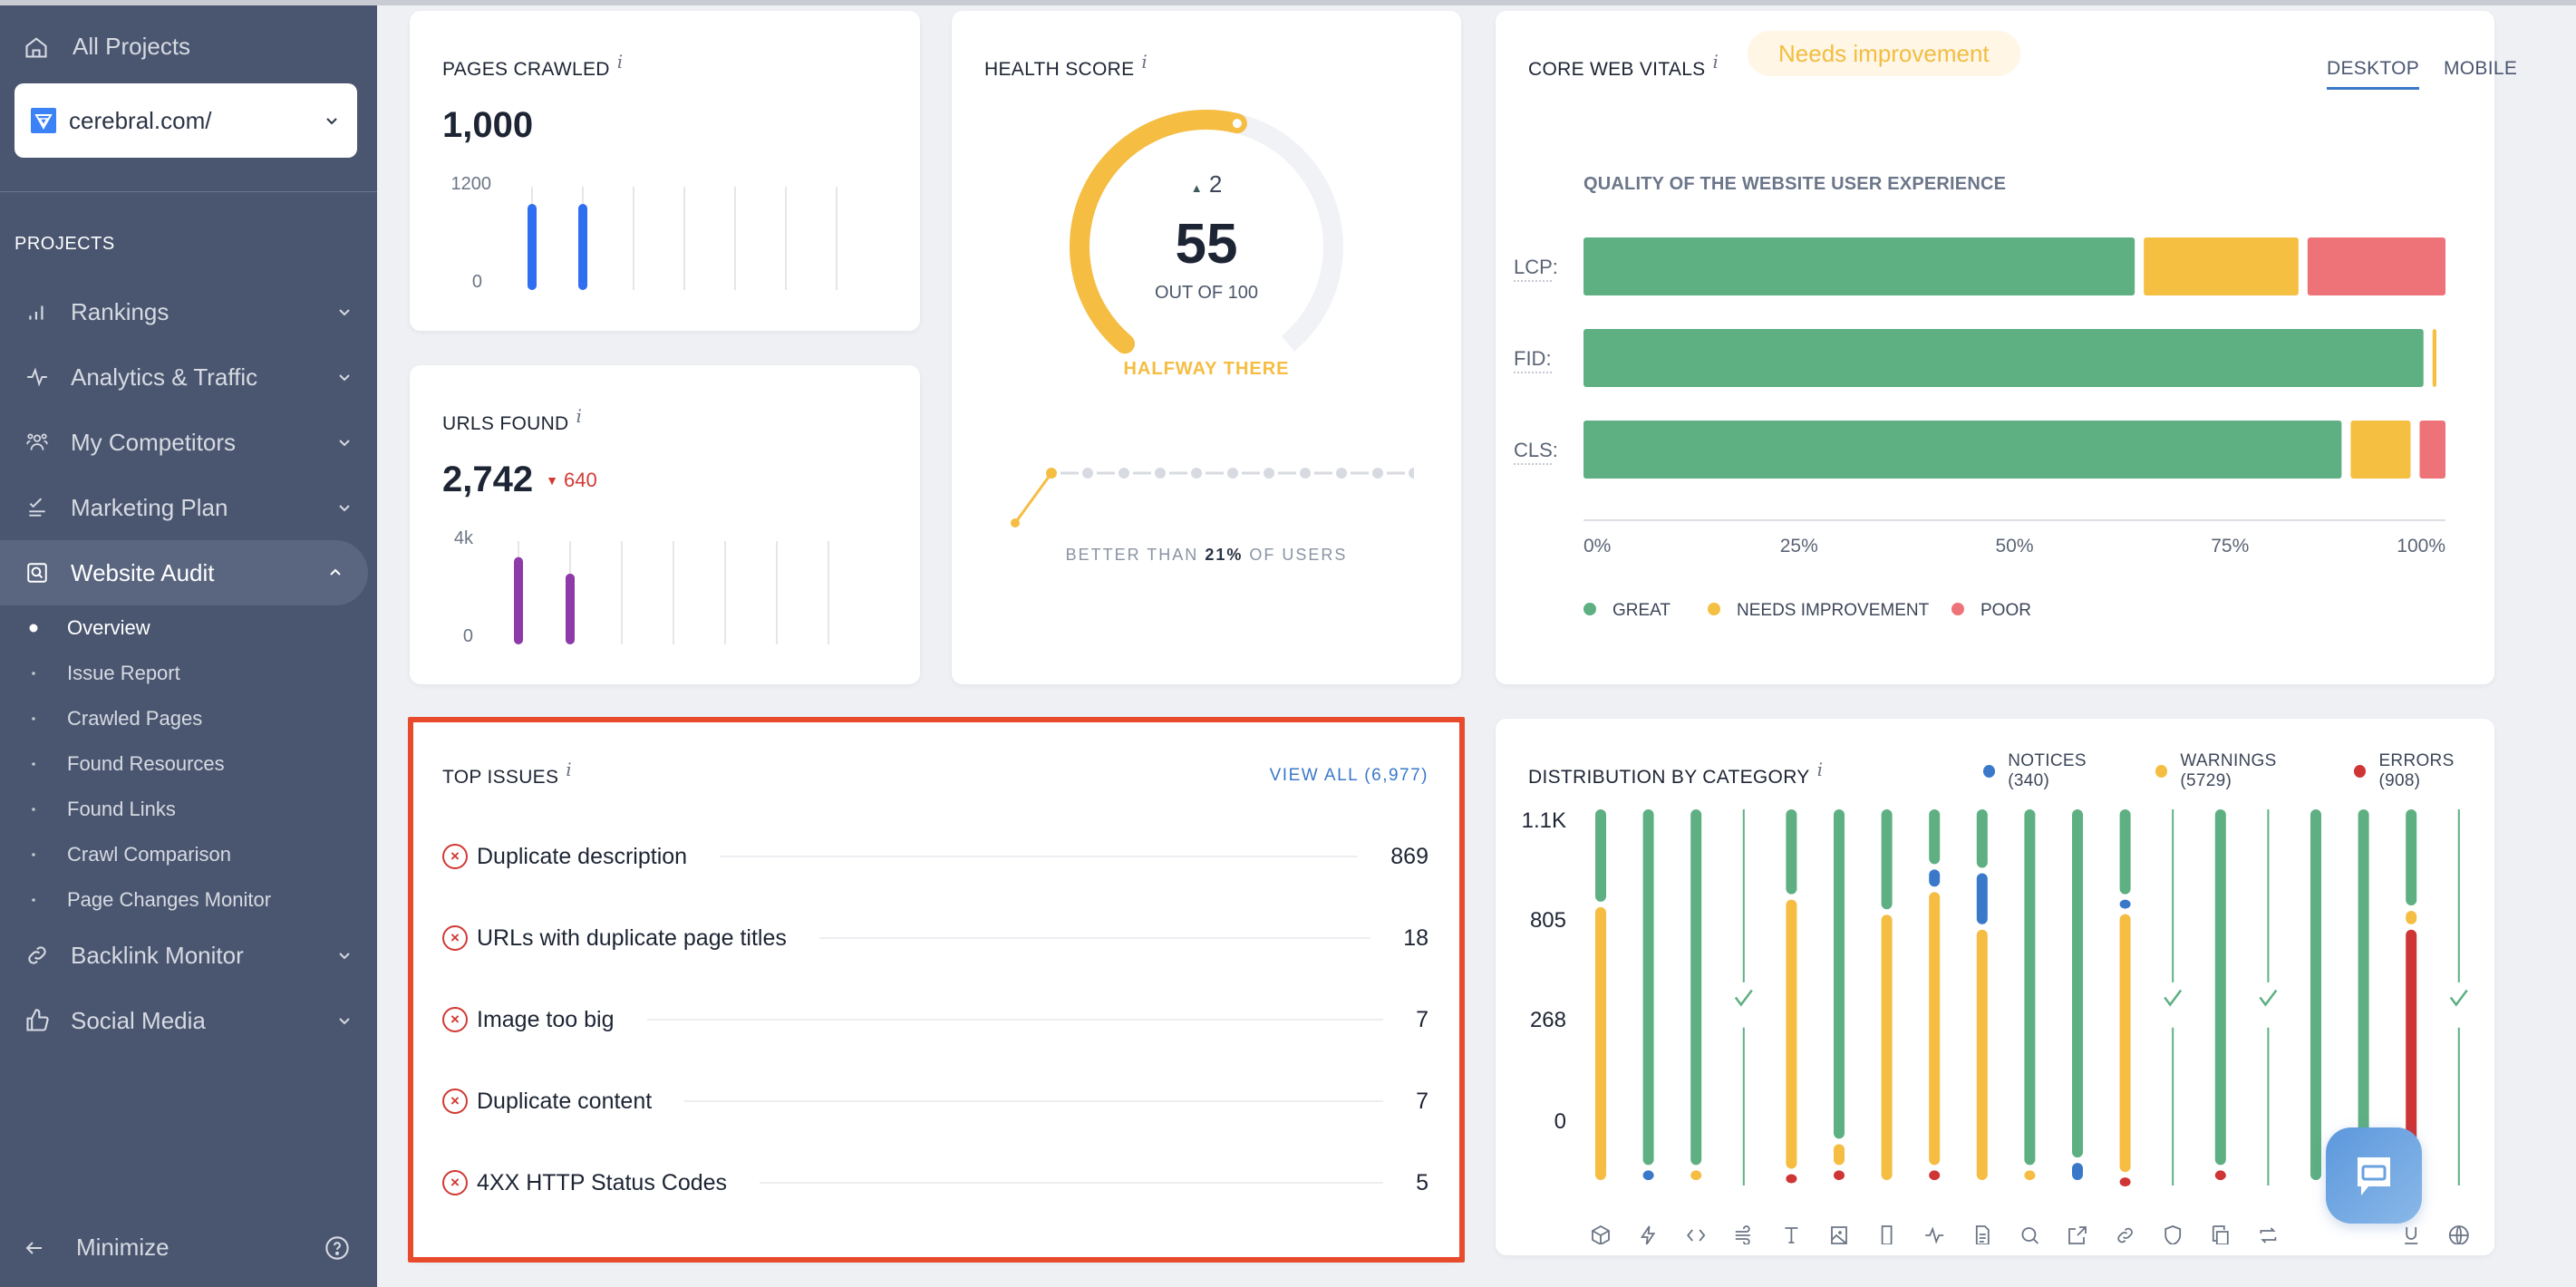 The height and width of the screenshot is (1287, 2576). Describe the element at coordinates (187, 1248) in the screenshot. I see `minimize-button: Minimize` at that location.